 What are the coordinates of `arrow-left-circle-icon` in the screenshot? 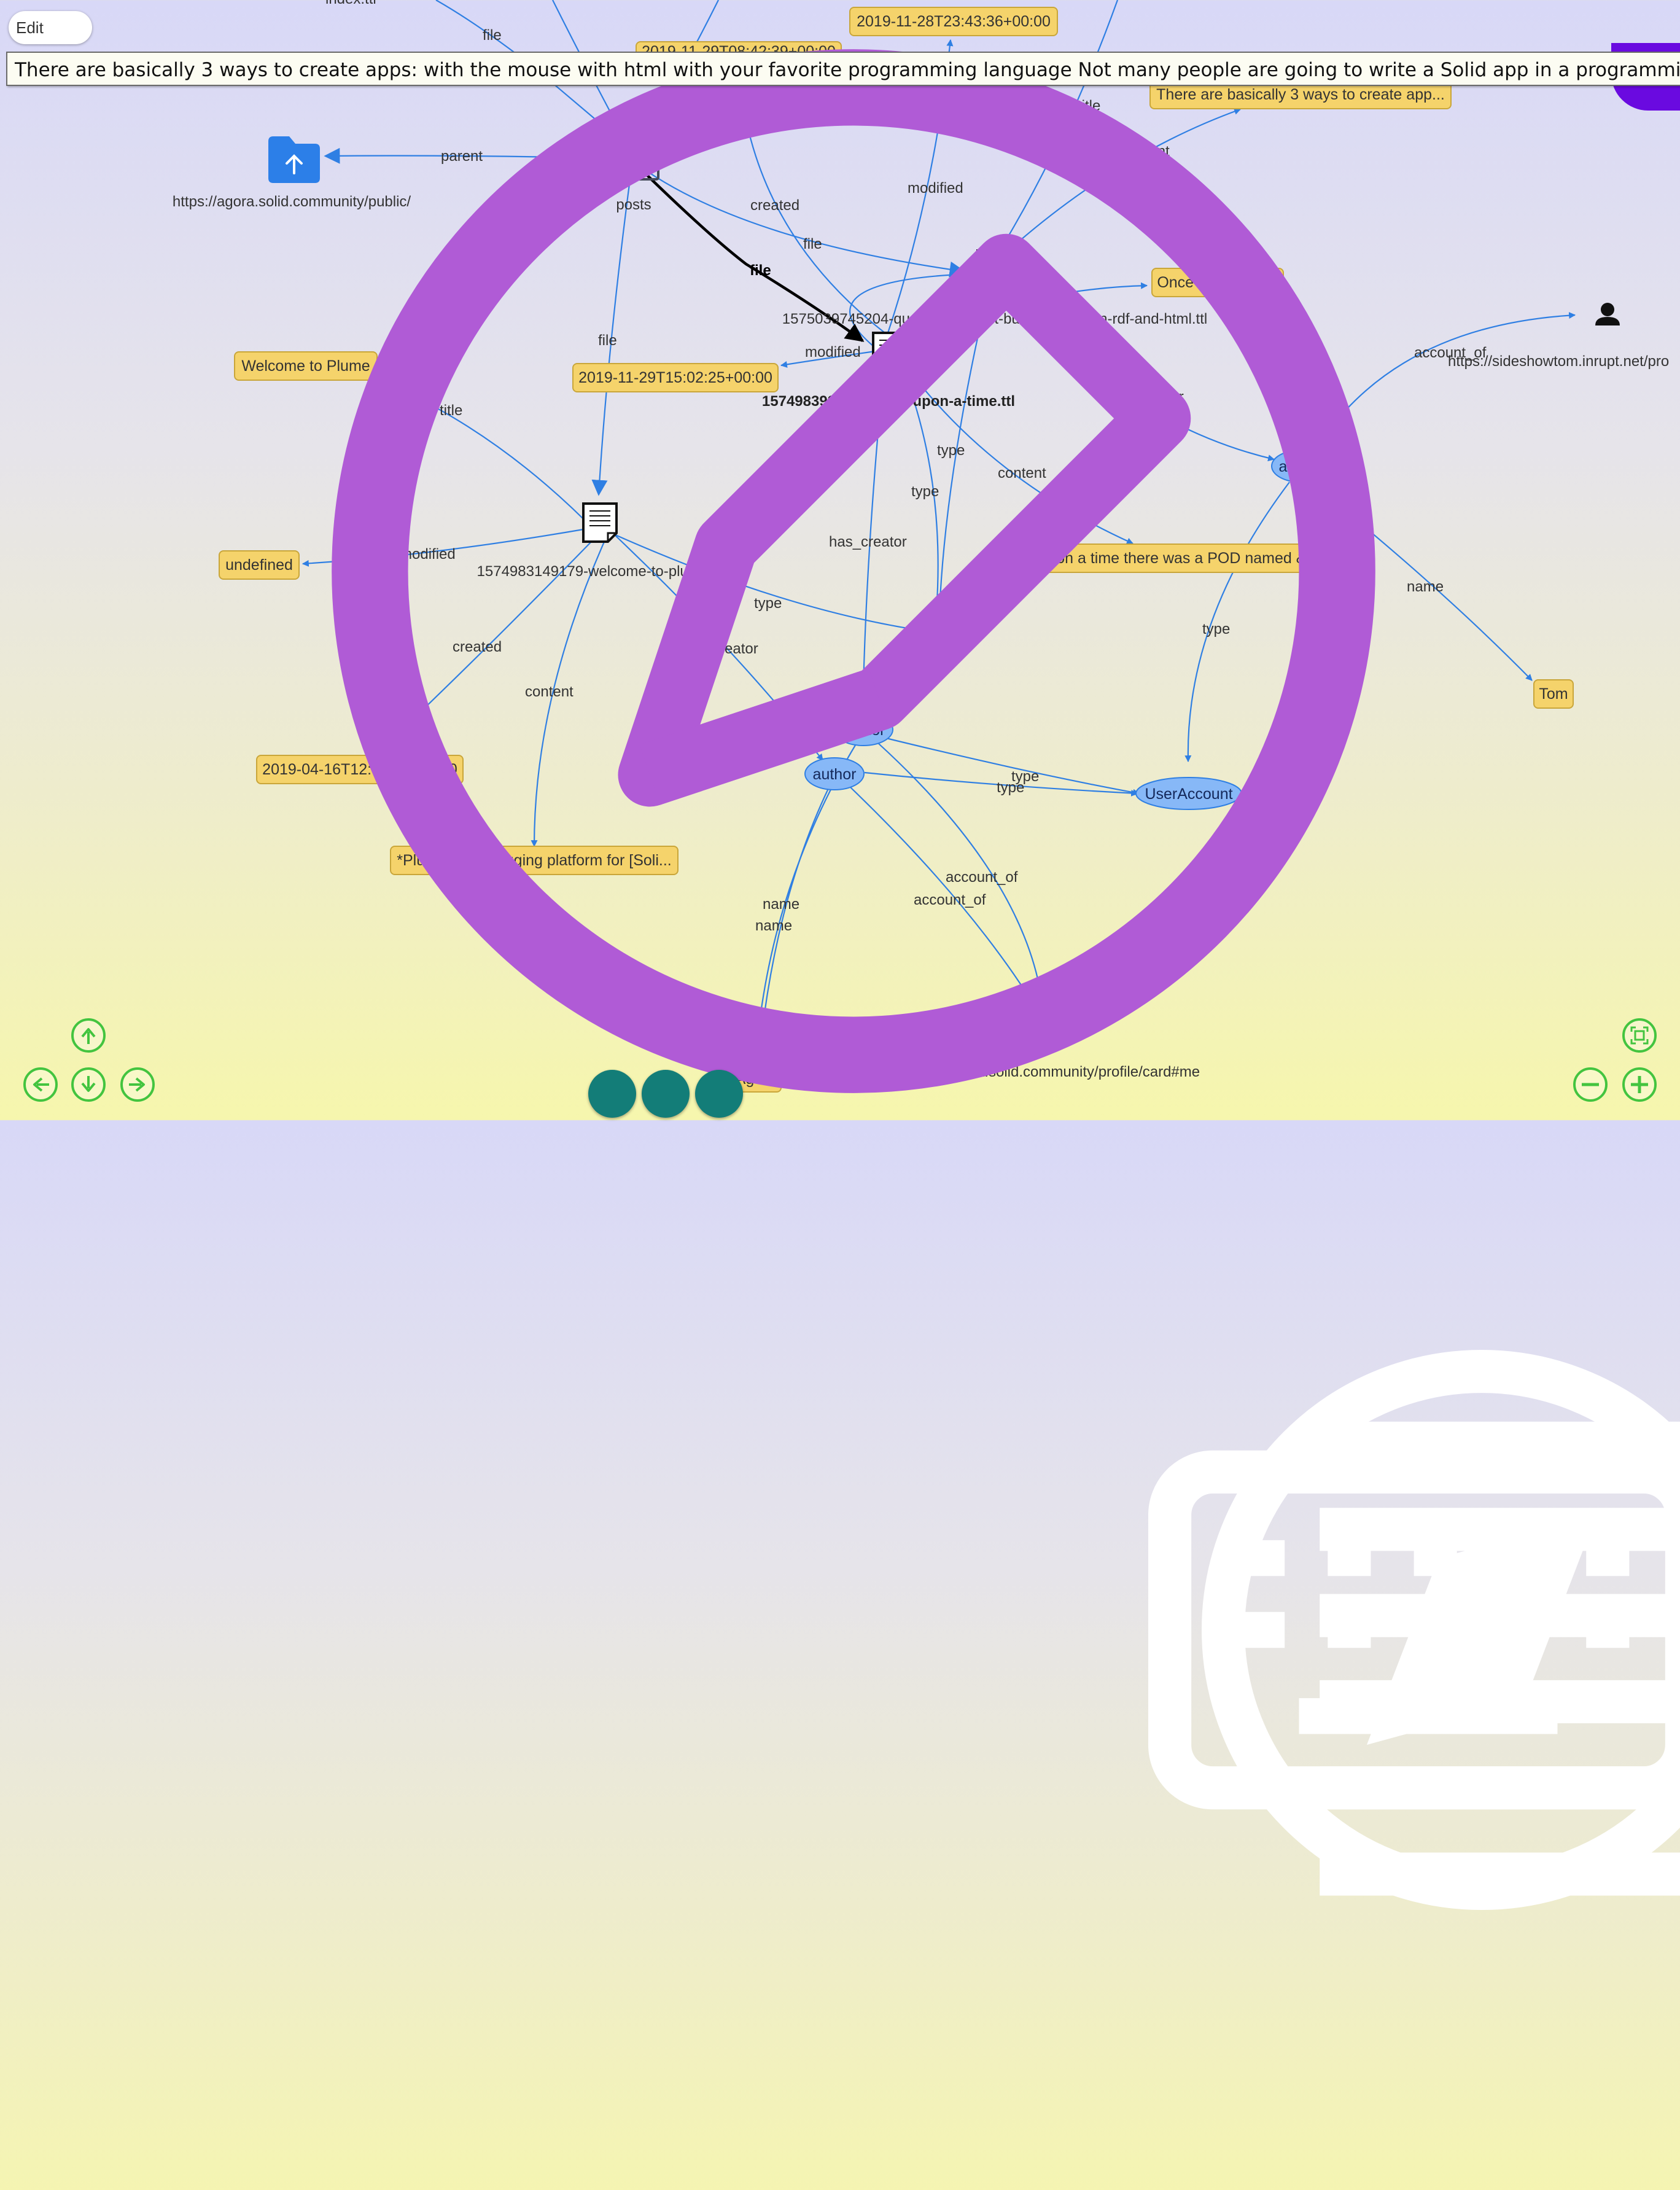 It's located at (40, 1084).